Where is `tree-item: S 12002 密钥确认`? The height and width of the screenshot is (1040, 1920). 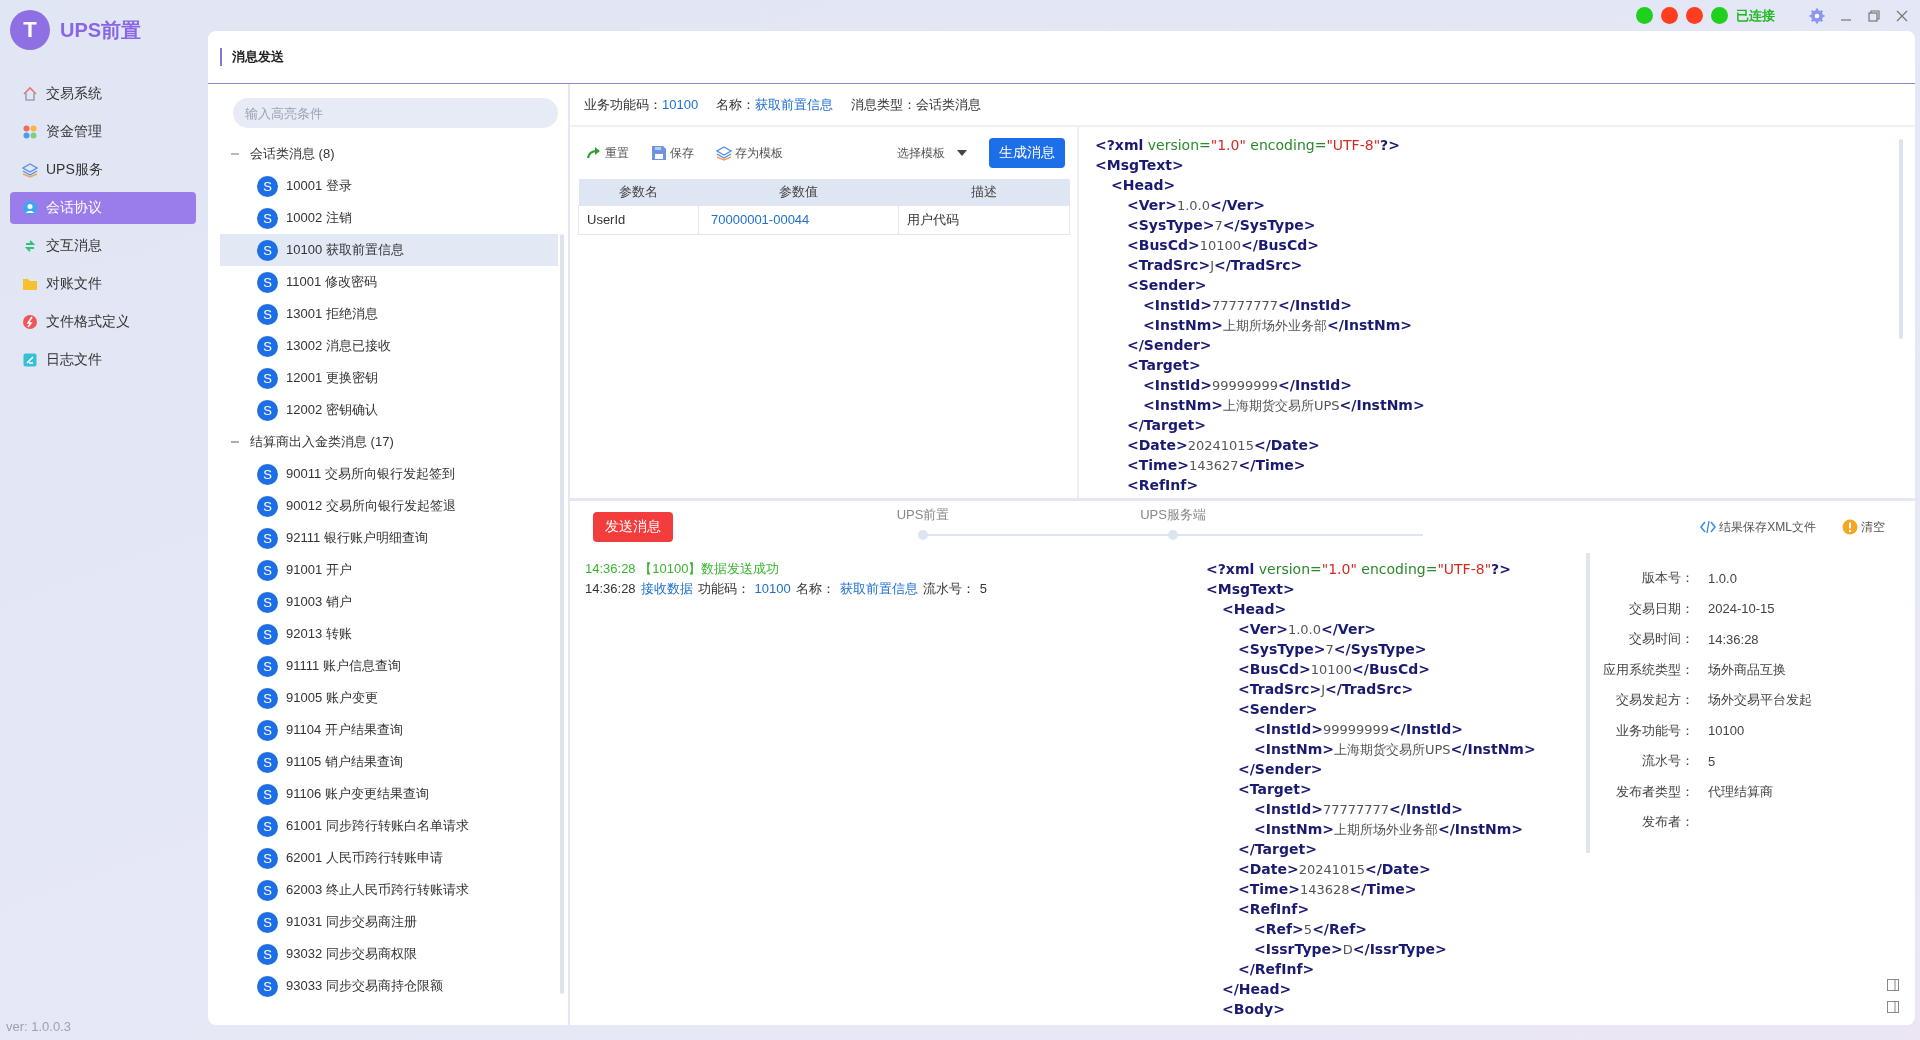 tree-item: S 12002 密钥确认 is located at coordinates (389, 410).